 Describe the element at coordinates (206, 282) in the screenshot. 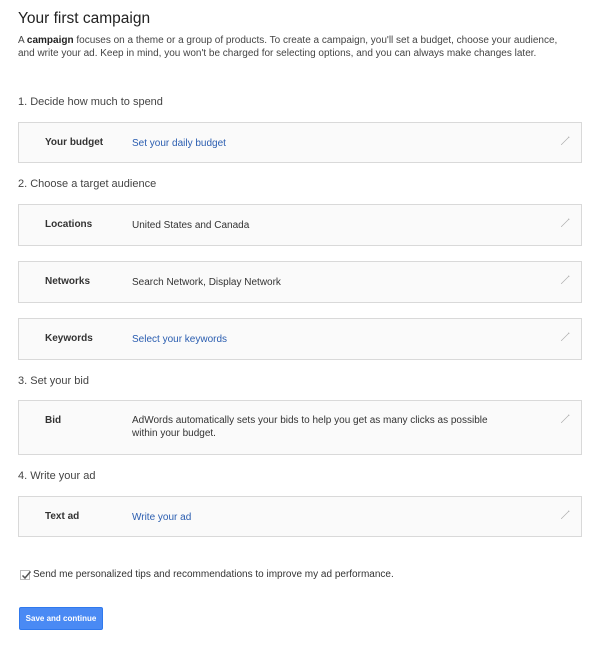

I see `networks-value: Search Network, Display Network` at that location.